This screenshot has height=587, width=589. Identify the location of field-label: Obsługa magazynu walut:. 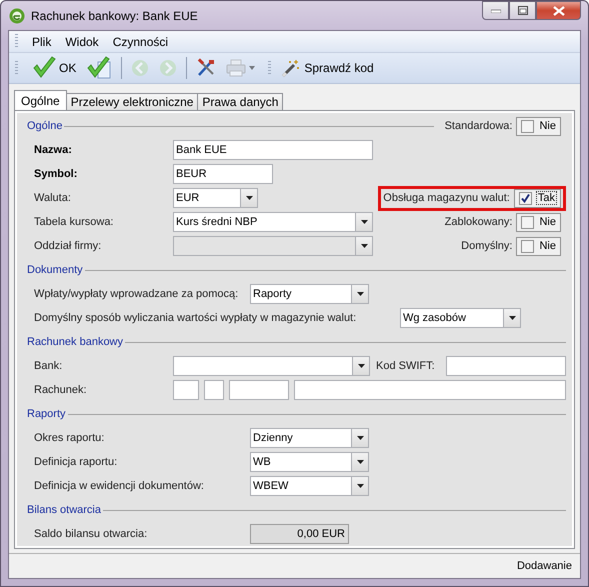
(446, 198).